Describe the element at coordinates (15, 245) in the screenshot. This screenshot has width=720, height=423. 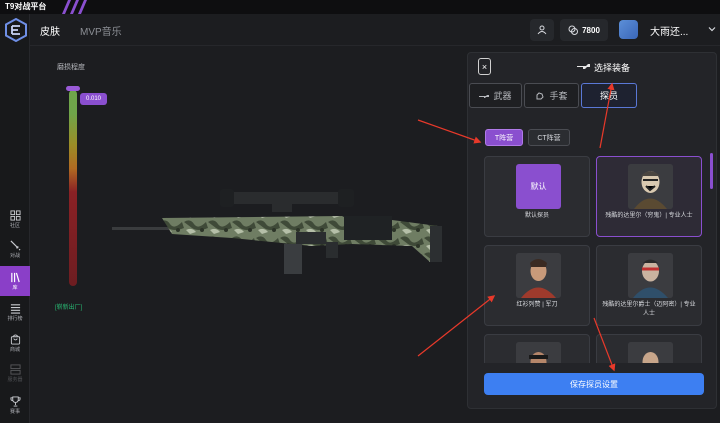
I see `swords-icon` at that location.